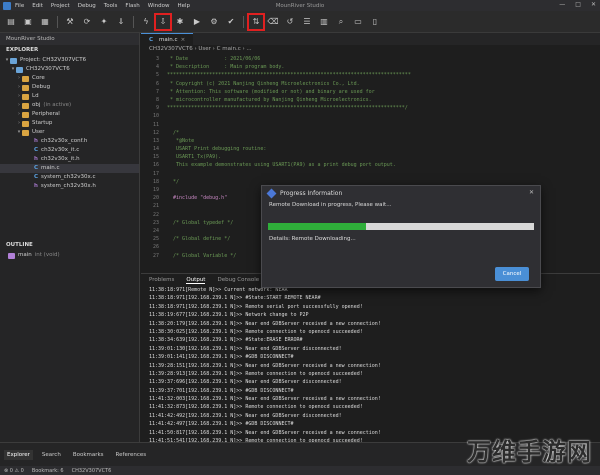 The height and width of the screenshot is (475, 600). What do you see at coordinates (370, 141) in the screenshot?
I see `code-line: 13 *@Note` at bounding box center [370, 141].